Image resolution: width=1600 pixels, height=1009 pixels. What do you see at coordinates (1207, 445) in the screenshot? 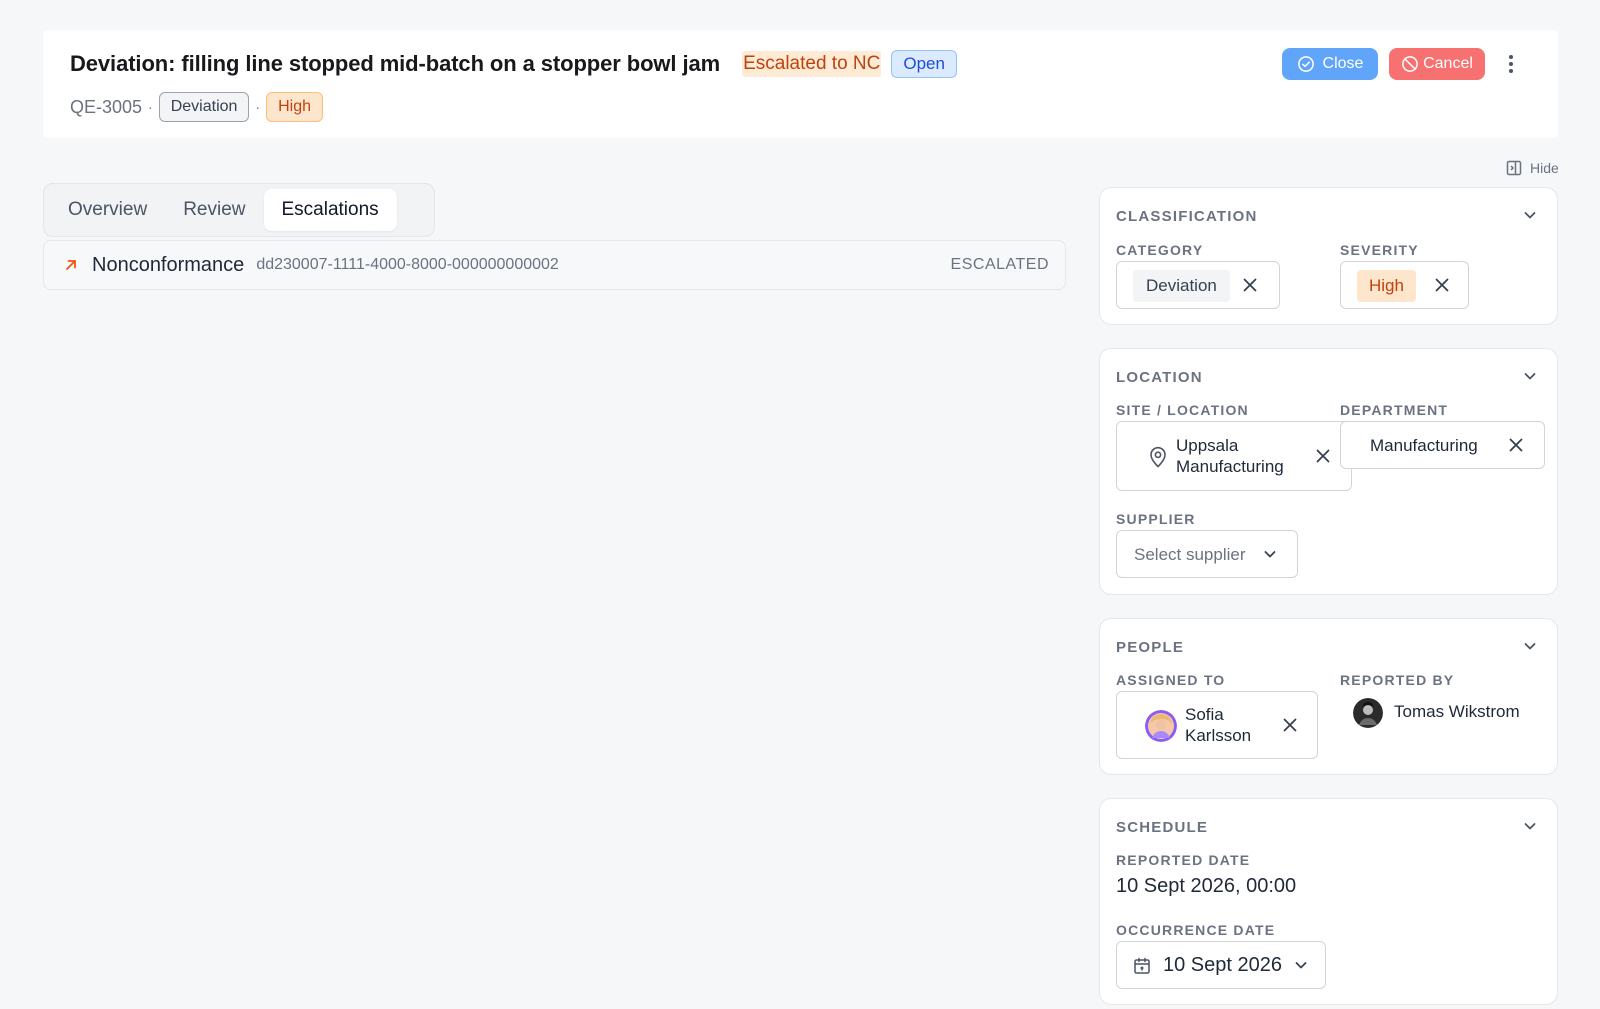
I see `site-value-line1: Uppsala` at bounding box center [1207, 445].